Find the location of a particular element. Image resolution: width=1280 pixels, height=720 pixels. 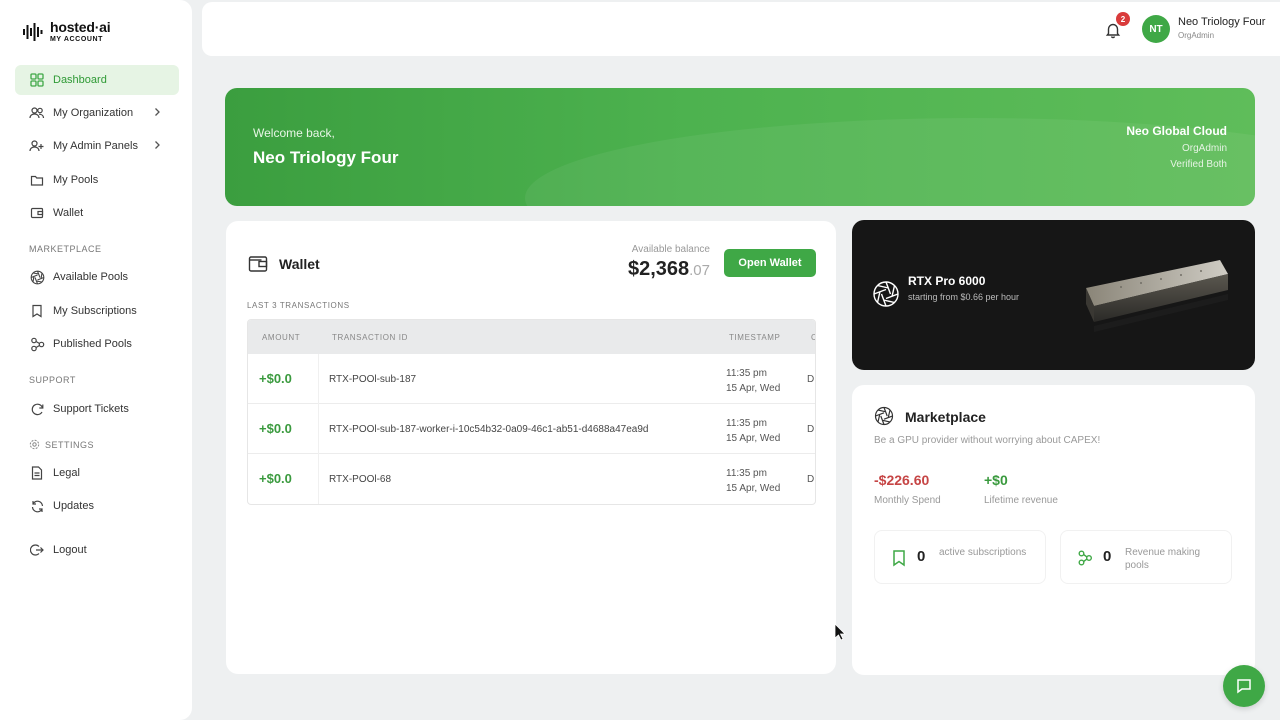

sidebar-item-wallet: Wallet is located at coordinates (97, 213).